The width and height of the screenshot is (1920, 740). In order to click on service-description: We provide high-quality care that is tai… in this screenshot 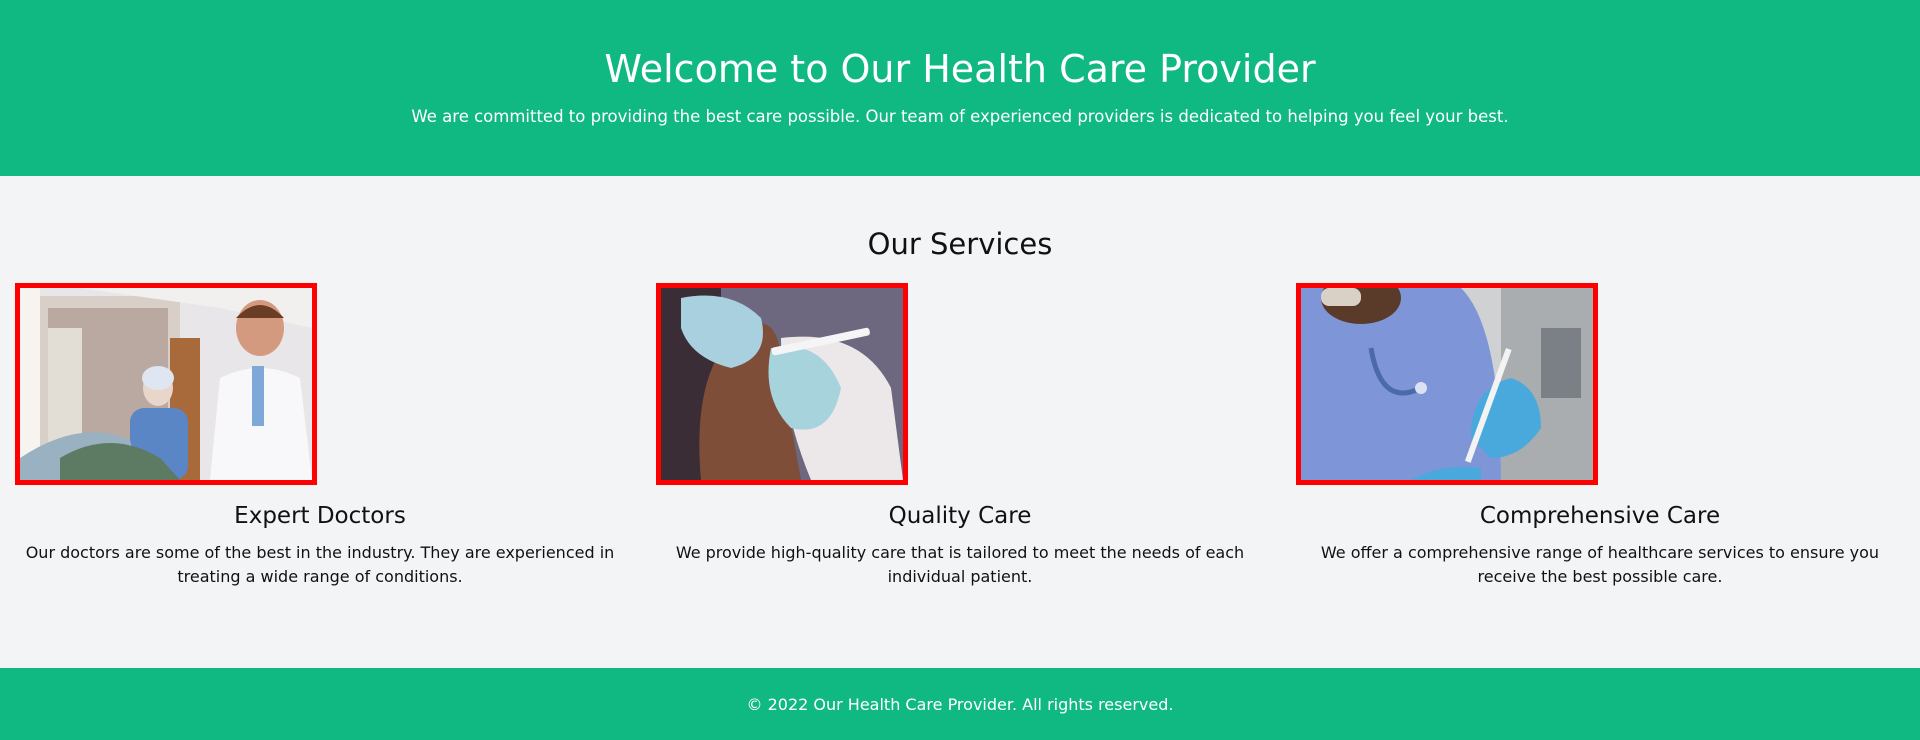, I will do `click(960, 564)`.